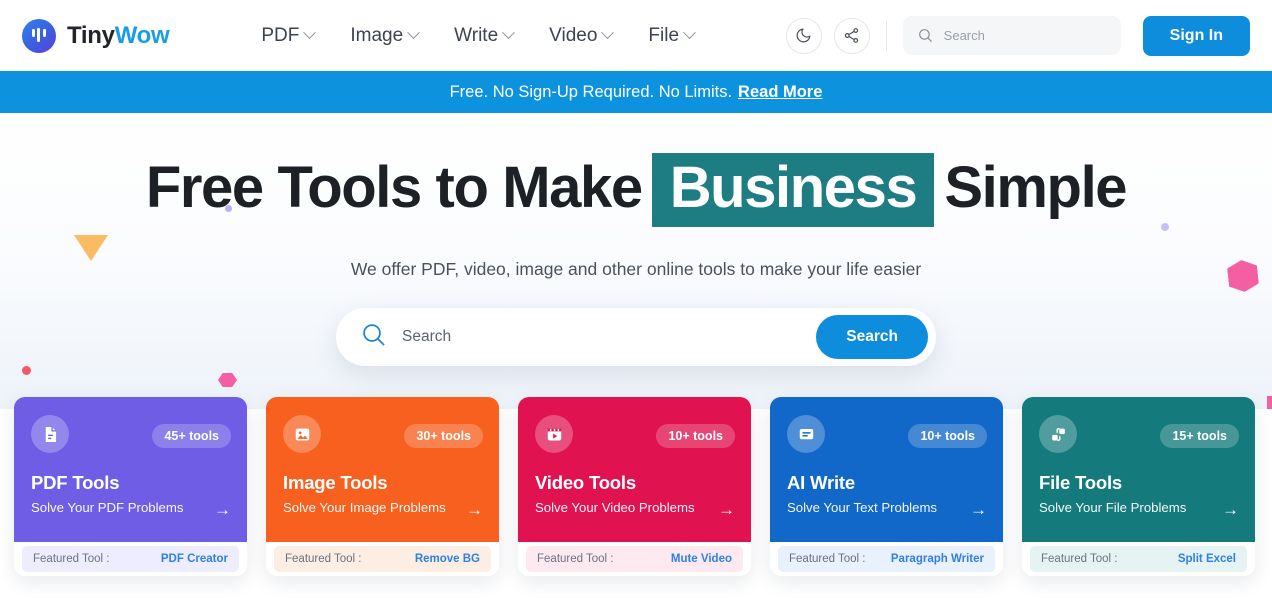  I want to click on headline-part-2: Simple, so click(1035, 187).